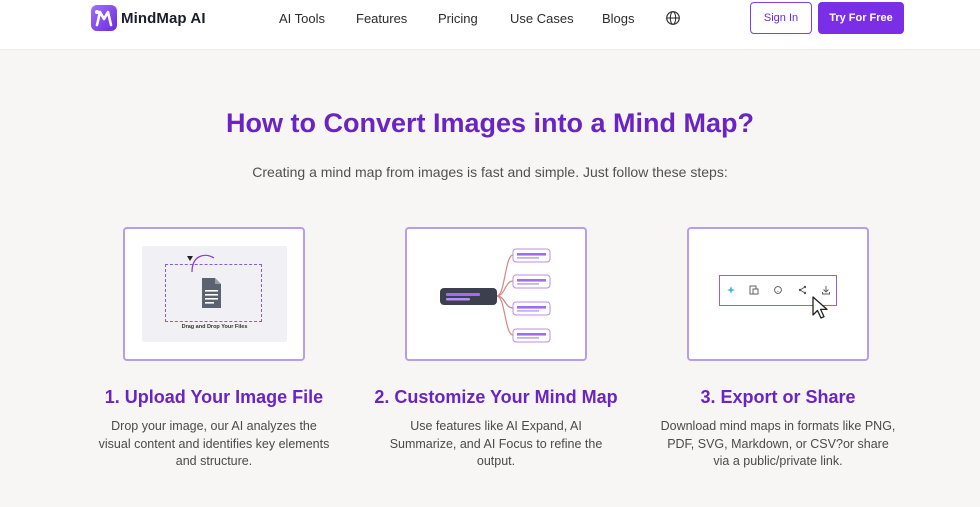 The image size is (980, 507). Describe the element at coordinates (618, 18) in the screenshot. I see `nav-blogs: Blogs` at that location.